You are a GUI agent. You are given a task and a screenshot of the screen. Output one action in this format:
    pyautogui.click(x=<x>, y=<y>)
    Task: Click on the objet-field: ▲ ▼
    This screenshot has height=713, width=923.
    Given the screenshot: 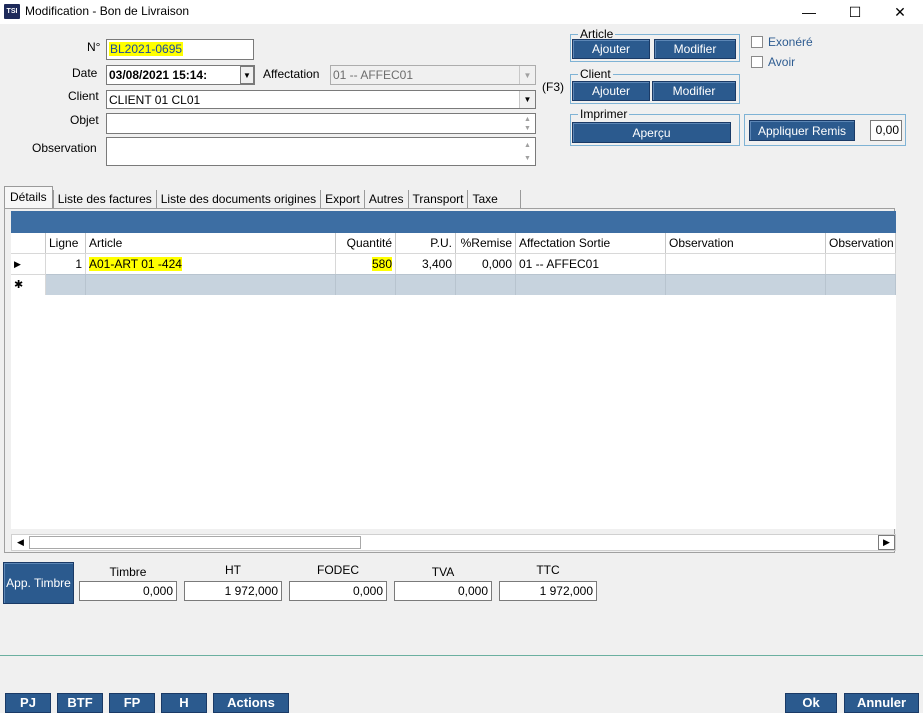 What is the action you would take?
    pyautogui.click(x=321, y=123)
    